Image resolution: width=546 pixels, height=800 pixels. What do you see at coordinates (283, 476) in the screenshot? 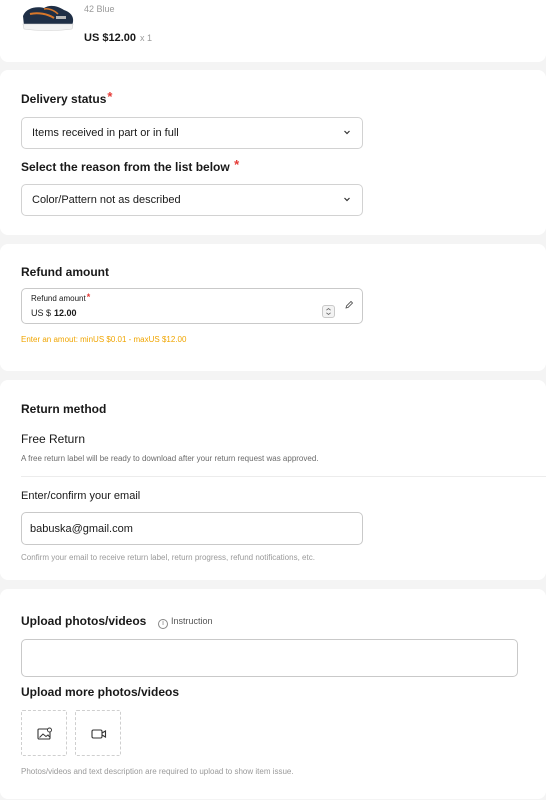
I see `divider` at bounding box center [283, 476].